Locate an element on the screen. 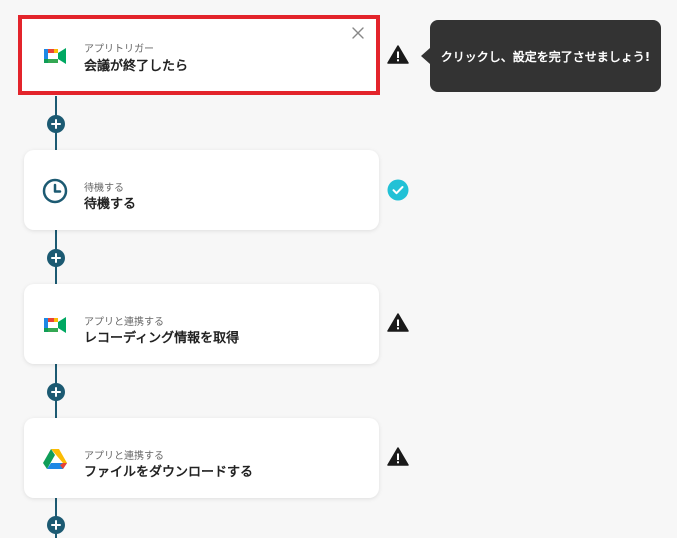 The width and height of the screenshot is (677, 538). step-title: 待機する is located at coordinates (110, 204).